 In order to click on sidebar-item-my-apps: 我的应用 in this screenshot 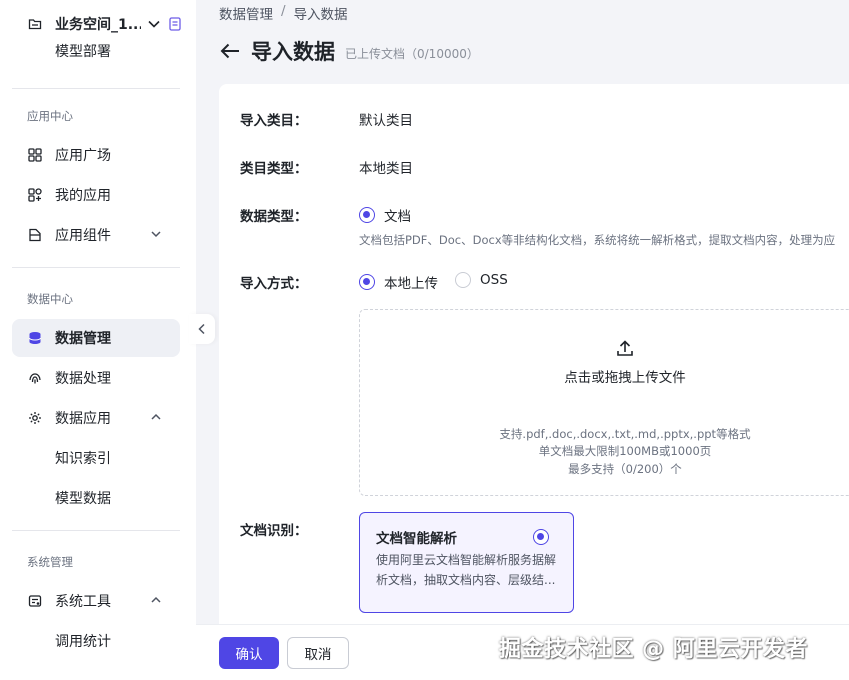, I will do `click(96, 195)`.